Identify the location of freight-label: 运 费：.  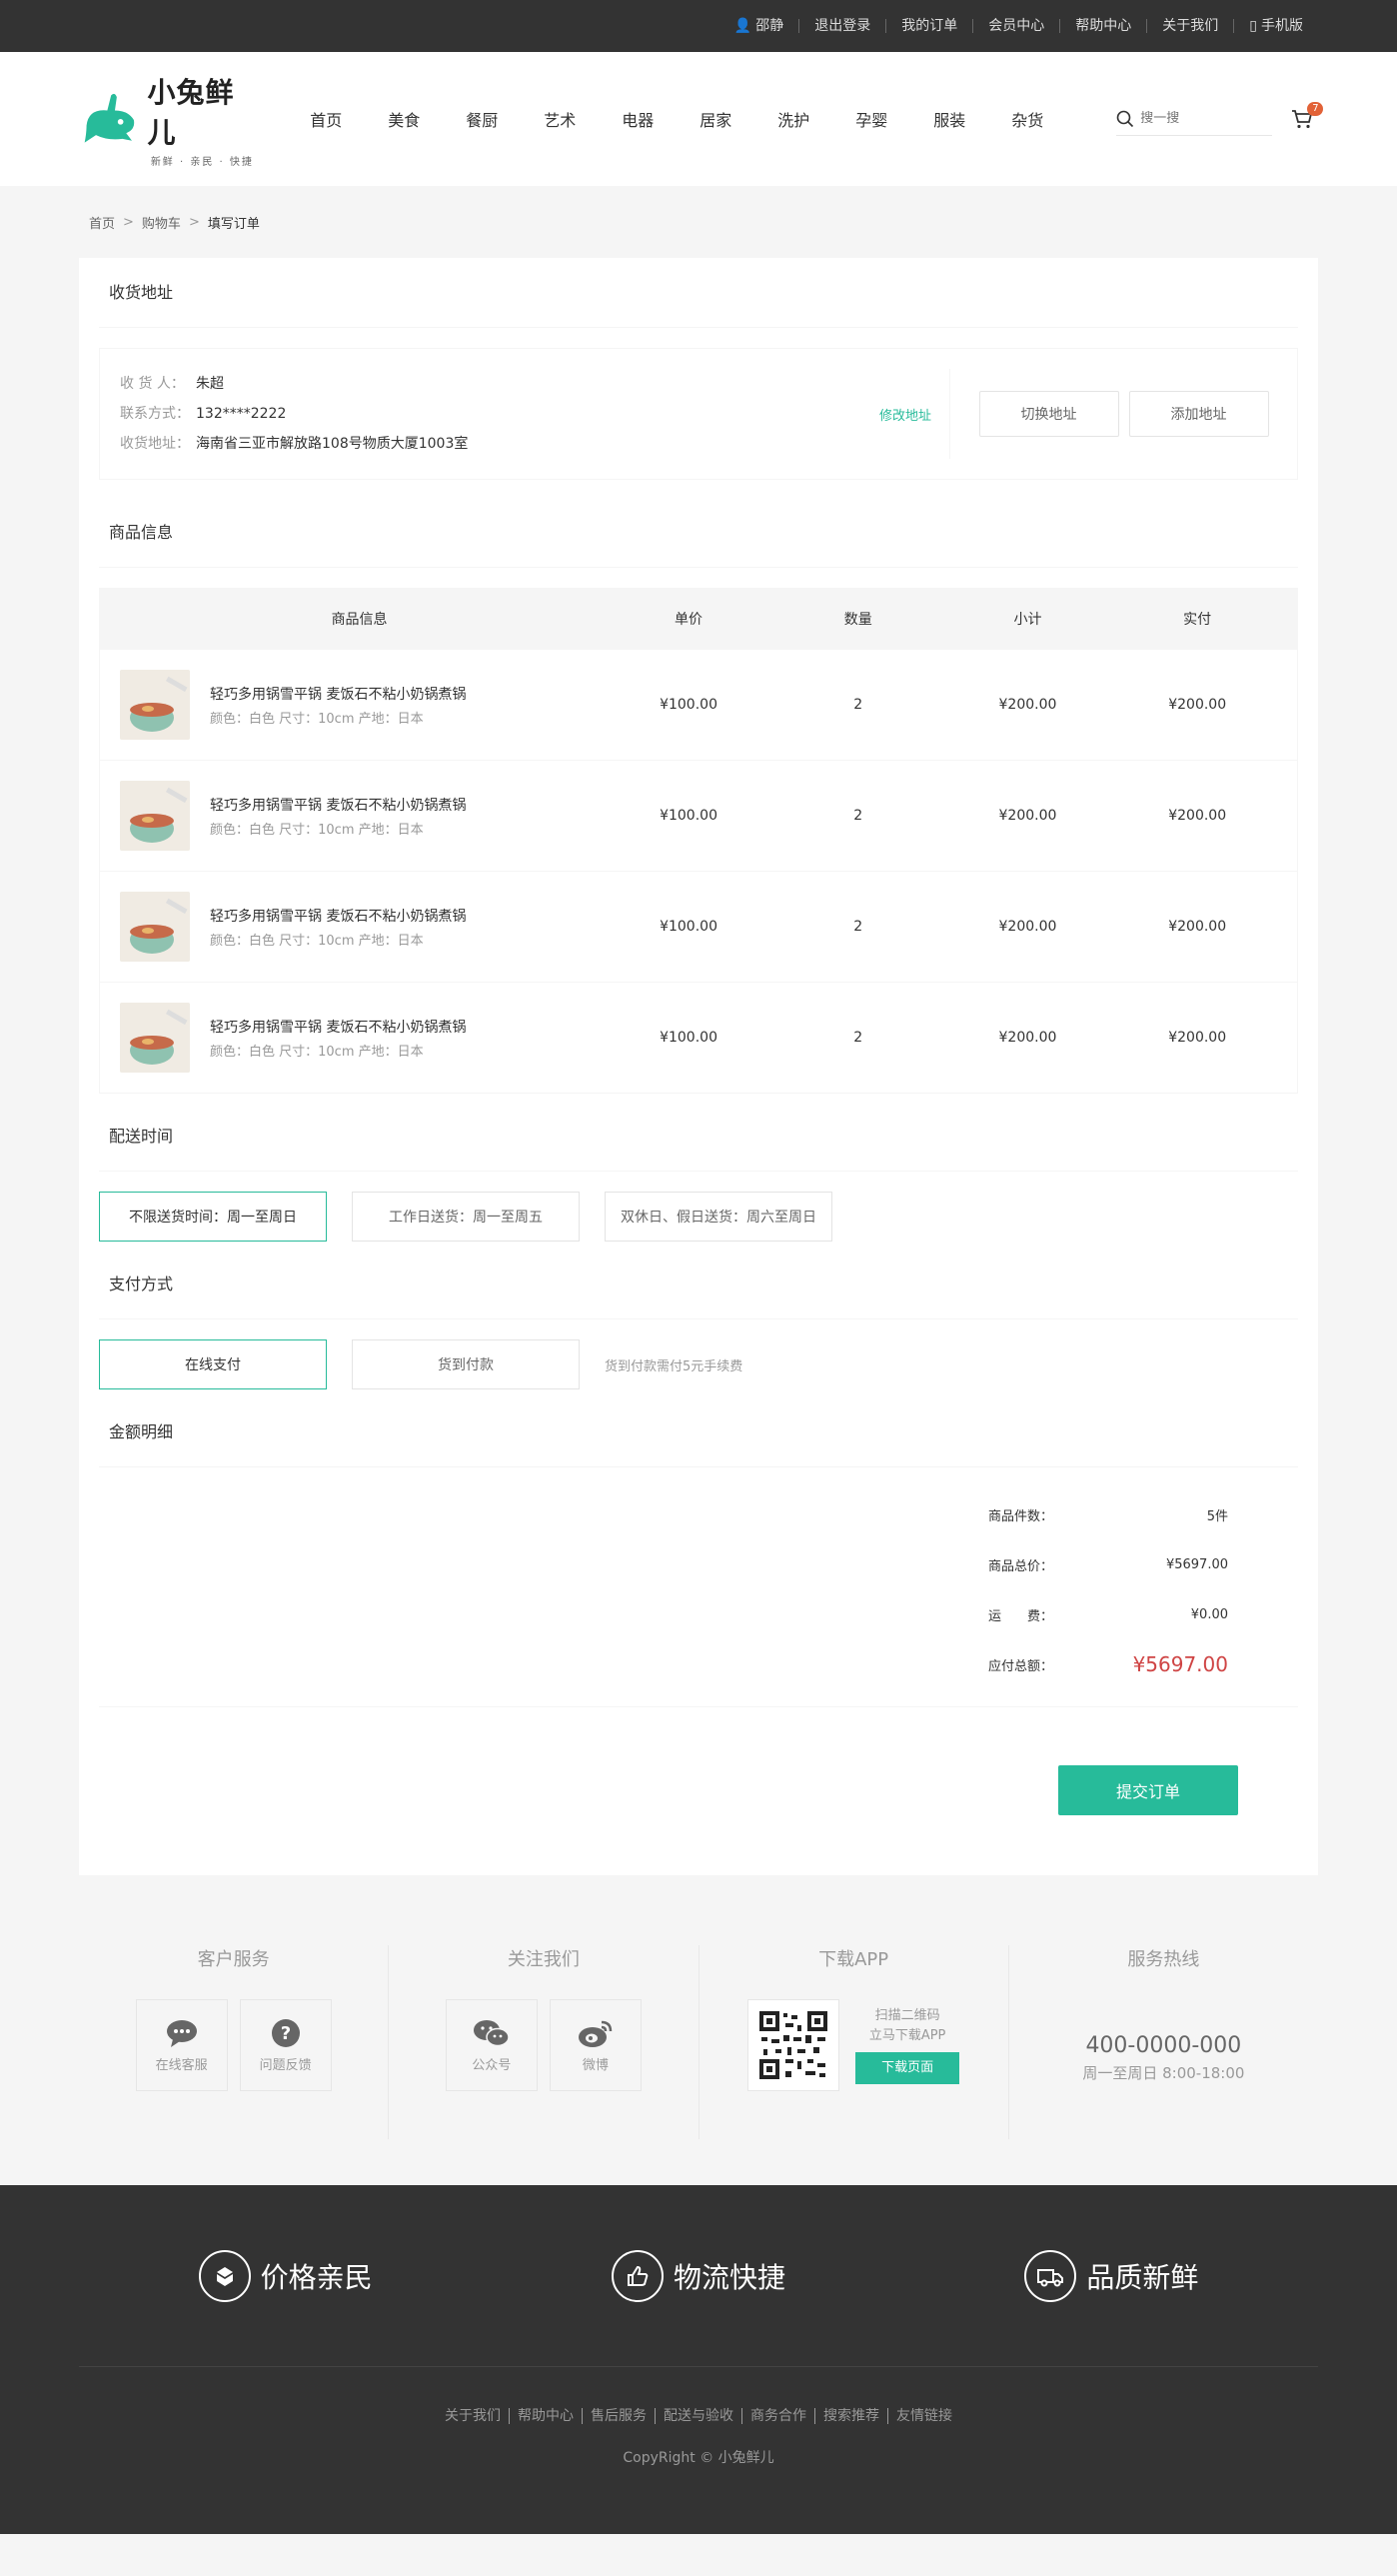
(1021, 1616).